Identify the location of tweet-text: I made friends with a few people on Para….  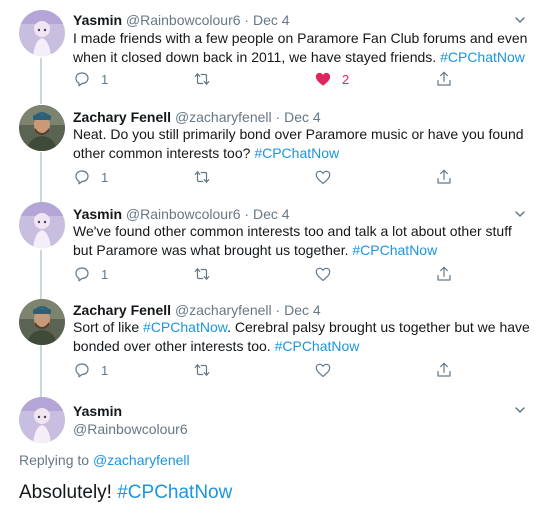
(303, 48).